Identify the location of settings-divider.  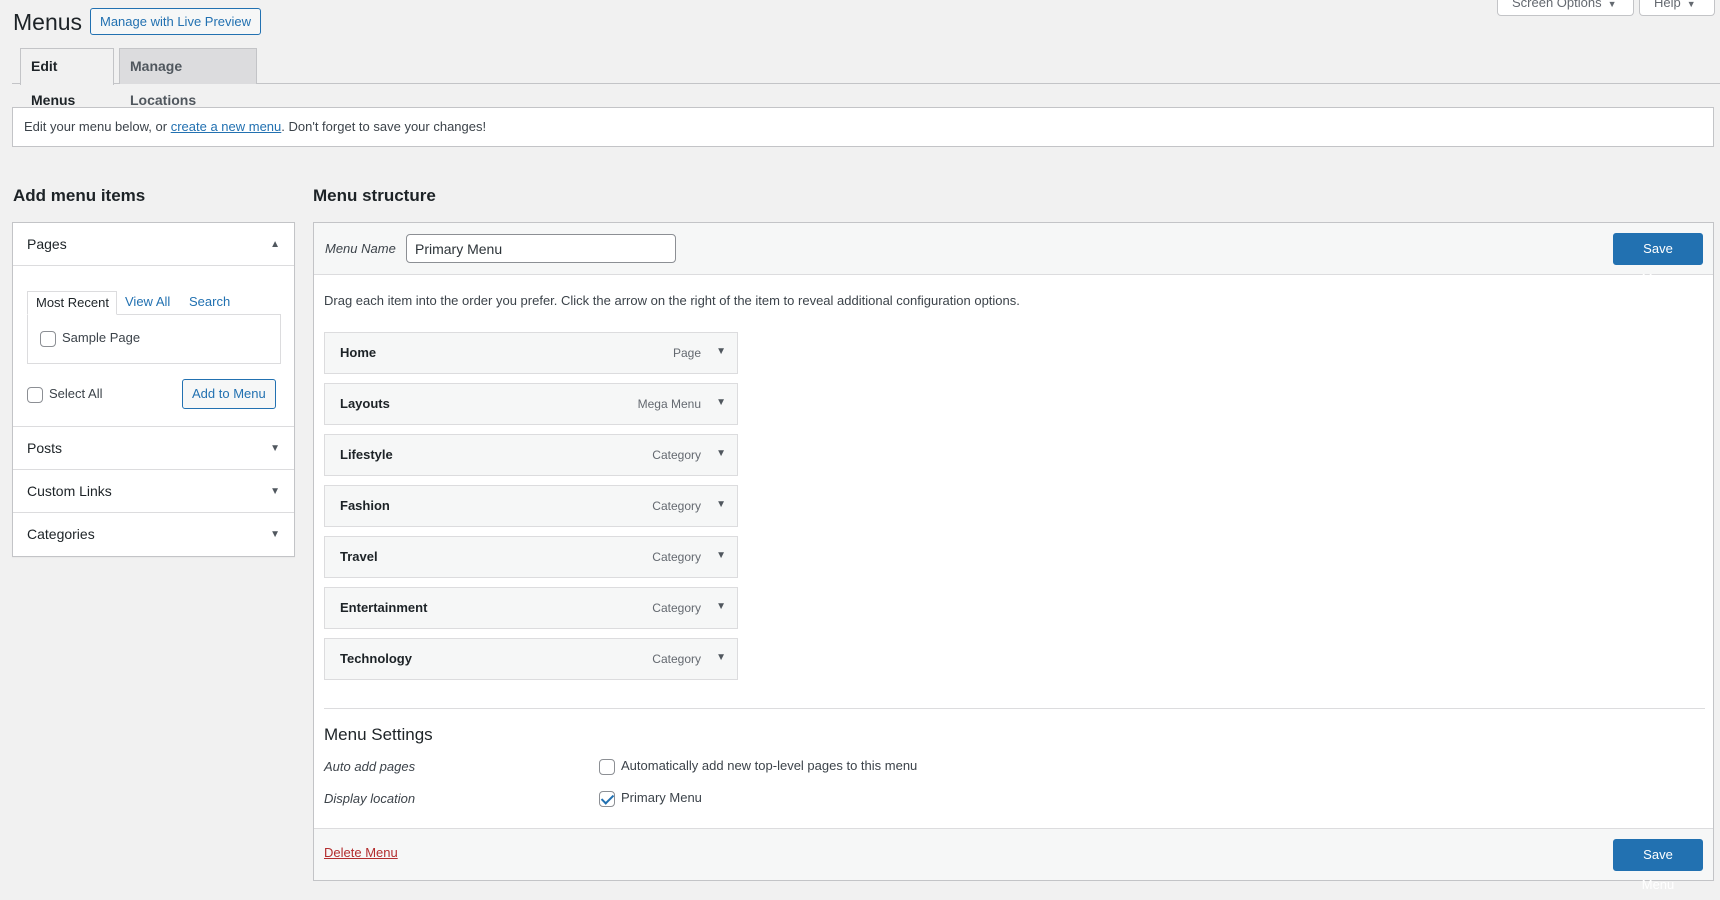
(1014, 708).